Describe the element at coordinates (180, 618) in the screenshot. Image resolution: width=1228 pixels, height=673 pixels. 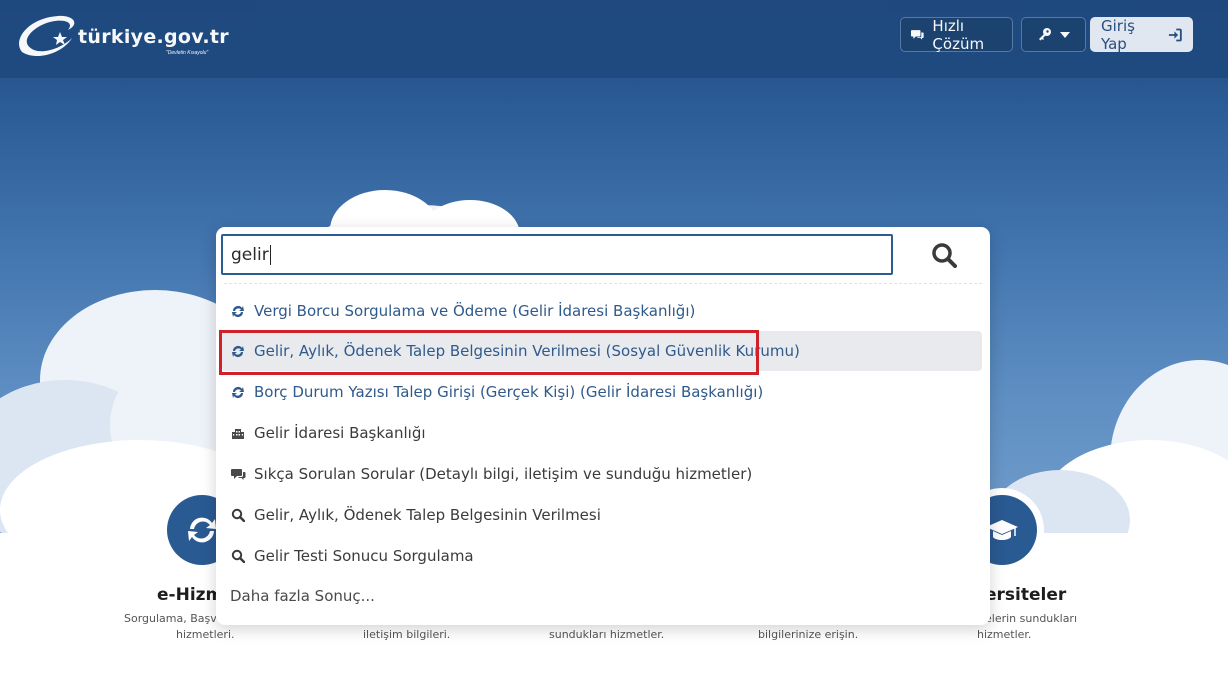
I see `e-services-desc-line1: Sorgulama, Başvuru` at that location.